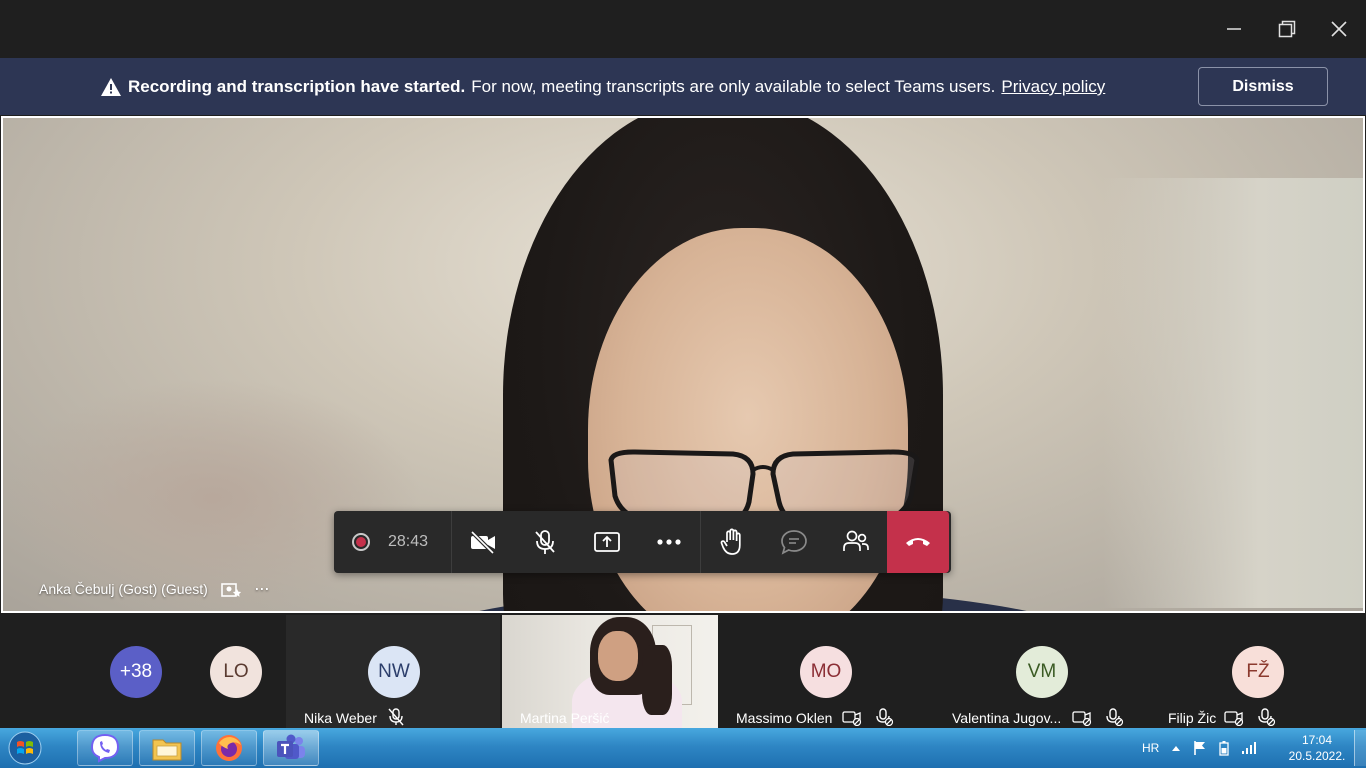 The image size is (1366, 768). Describe the element at coordinates (236, 672) in the screenshot. I see `avatar: LO` at that location.